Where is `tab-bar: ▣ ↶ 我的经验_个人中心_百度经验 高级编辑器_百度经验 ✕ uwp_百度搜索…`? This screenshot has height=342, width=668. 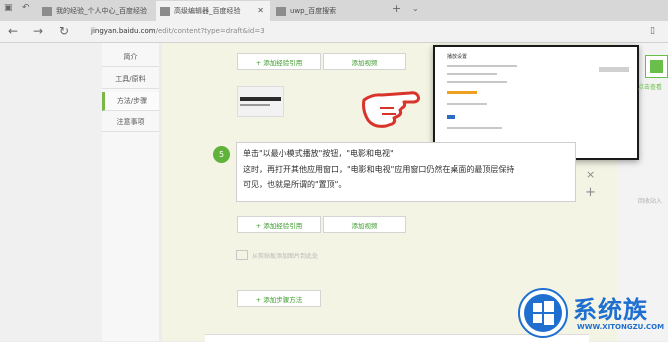
tab-bar: ▣ ↶ 我的经验_个人中心_百度经验 高级编辑器_百度经验 ✕ uwp_百度搜索… is located at coordinates (334, 10).